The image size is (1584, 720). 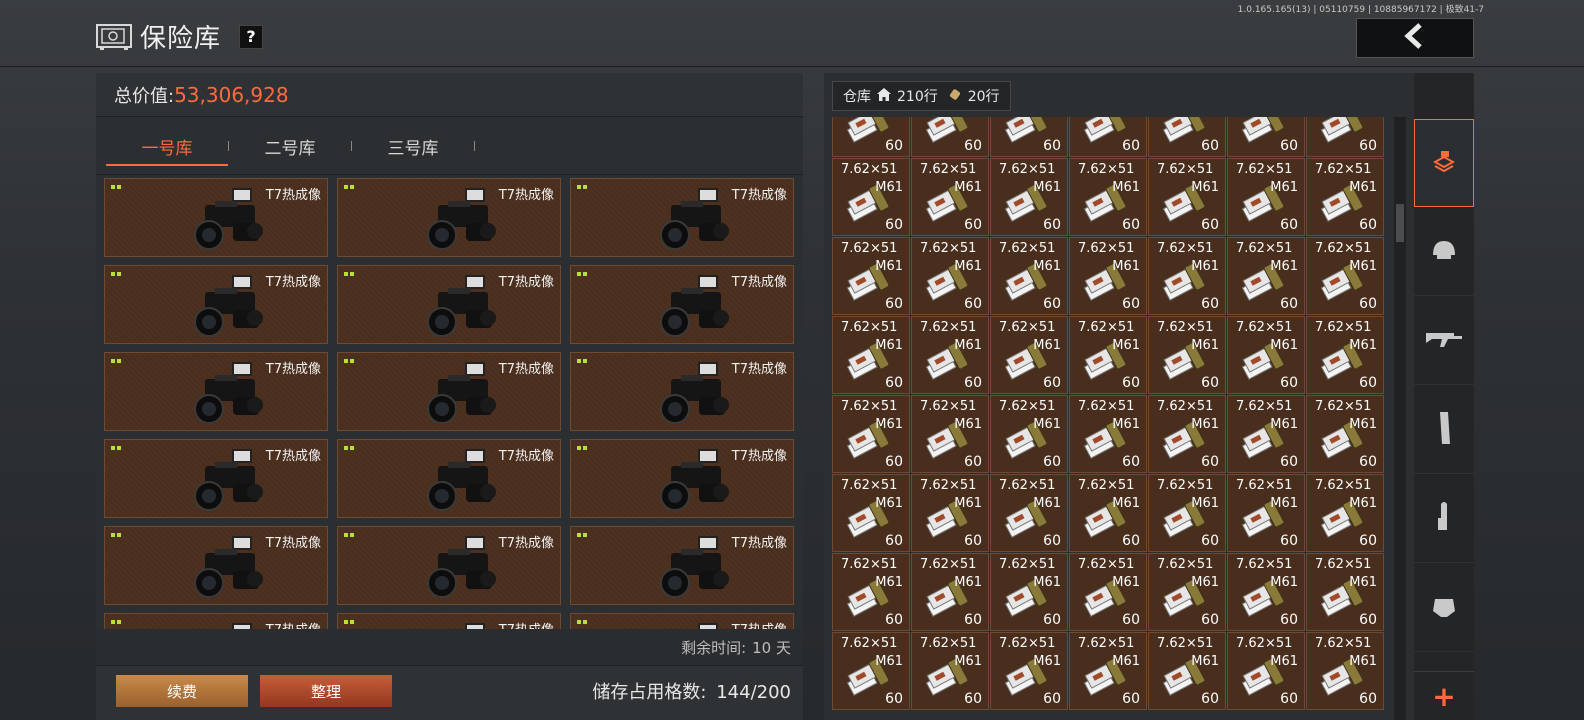 What do you see at coordinates (1444, 695) in the screenshot?
I see `add-button: +` at bounding box center [1444, 695].